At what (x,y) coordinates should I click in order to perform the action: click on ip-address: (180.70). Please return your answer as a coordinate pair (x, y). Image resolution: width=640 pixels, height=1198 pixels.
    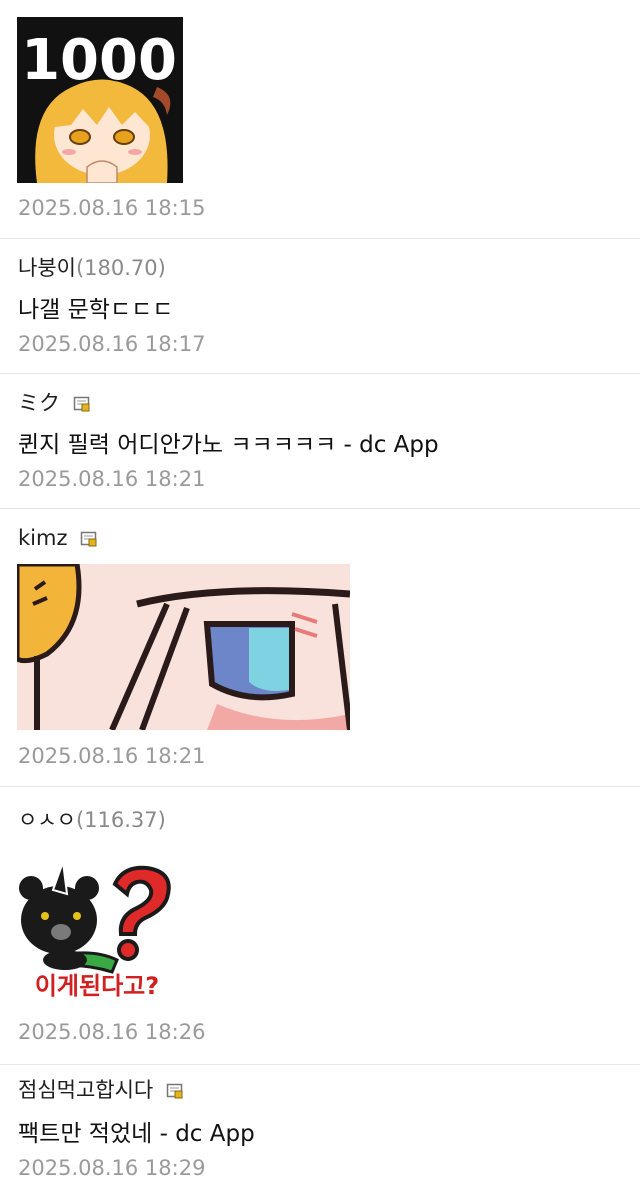
    Looking at the image, I should click on (120, 268).